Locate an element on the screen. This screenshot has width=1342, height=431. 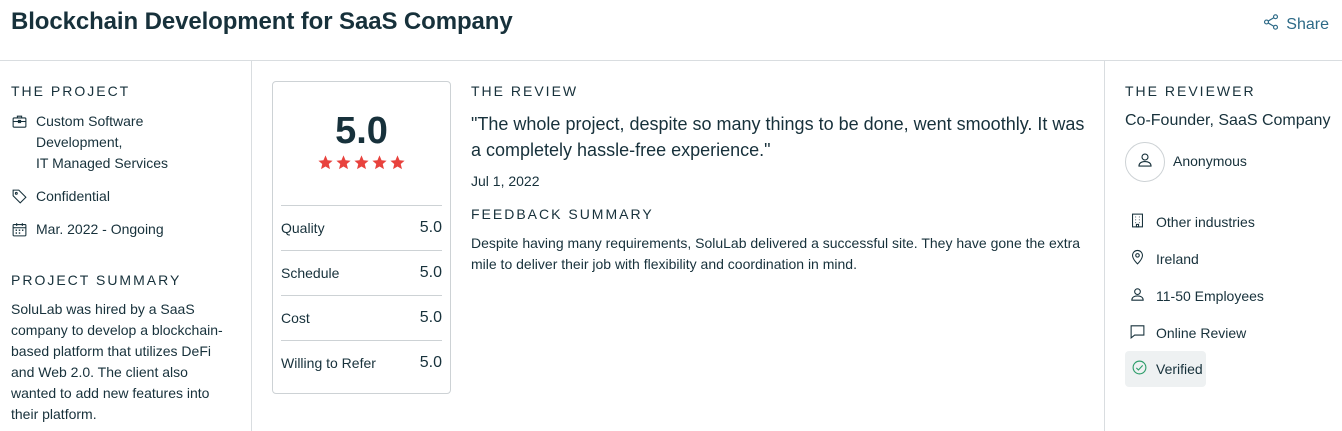
reviewer-section-label: THE REVIEWER is located at coordinates (1190, 91).